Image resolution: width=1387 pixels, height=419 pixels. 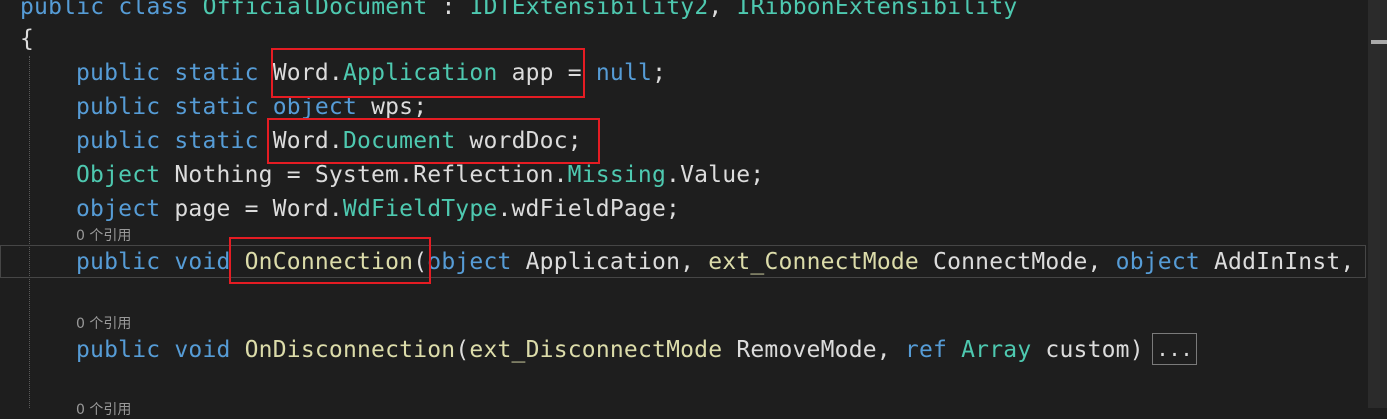 What do you see at coordinates (799, 350) in the screenshot?
I see `param-removemode: RemoveMode` at bounding box center [799, 350].